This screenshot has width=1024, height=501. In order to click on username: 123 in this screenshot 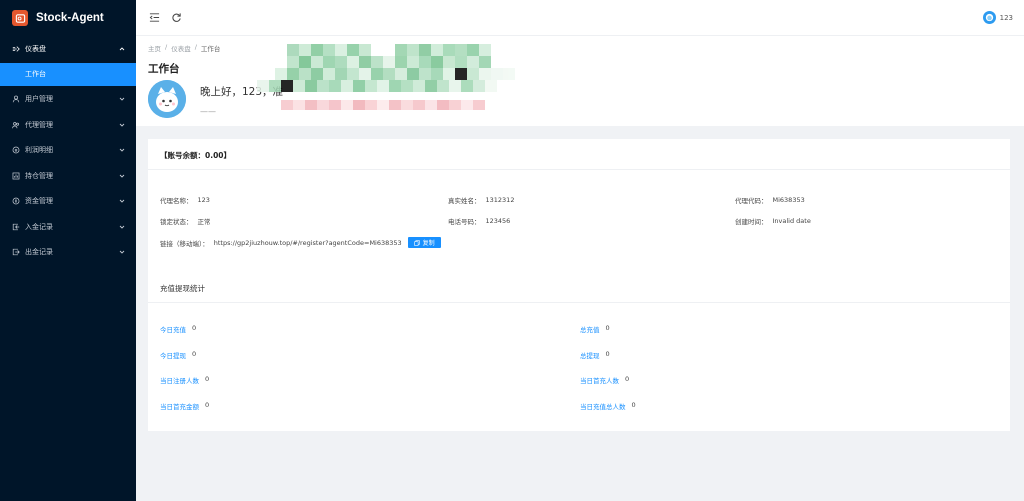, I will do `click(1006, 17)`.